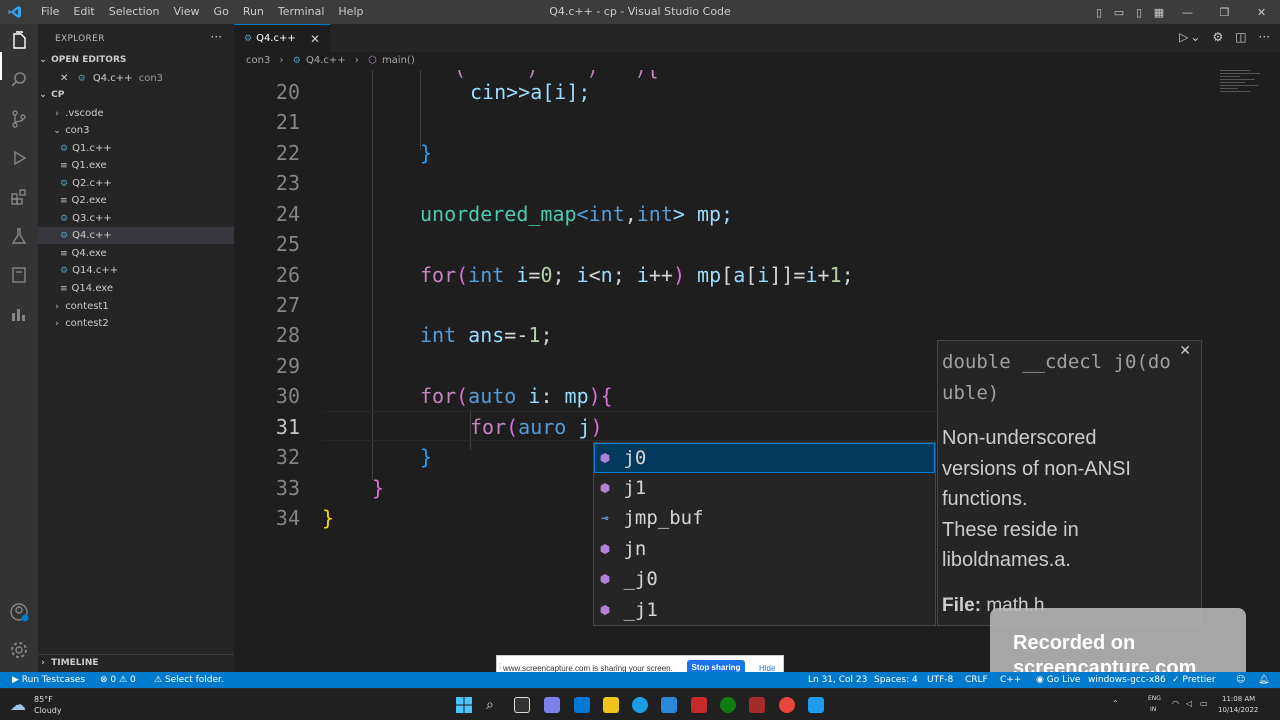 The width and height of the screenshot is (1280, 720). Describe the element at coordinates (136, 306) in the screenshot. I see `tree-item-contest1: › contest1` at that location.